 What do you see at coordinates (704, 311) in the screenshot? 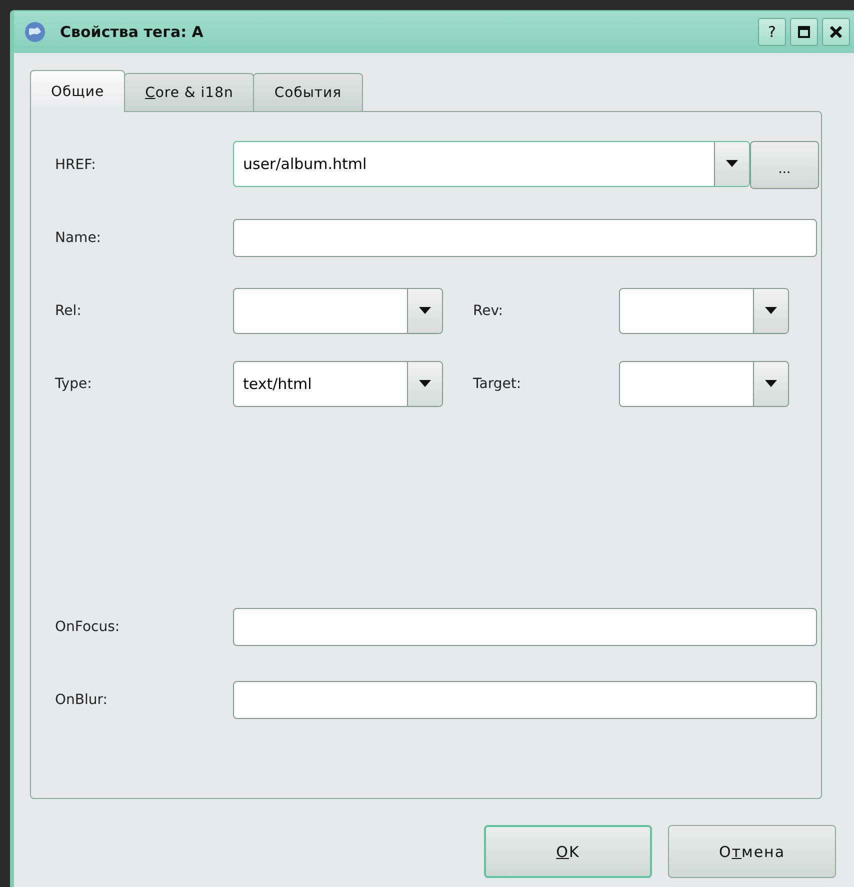
I see `rev-combobox` at bounding box center [704, 311].